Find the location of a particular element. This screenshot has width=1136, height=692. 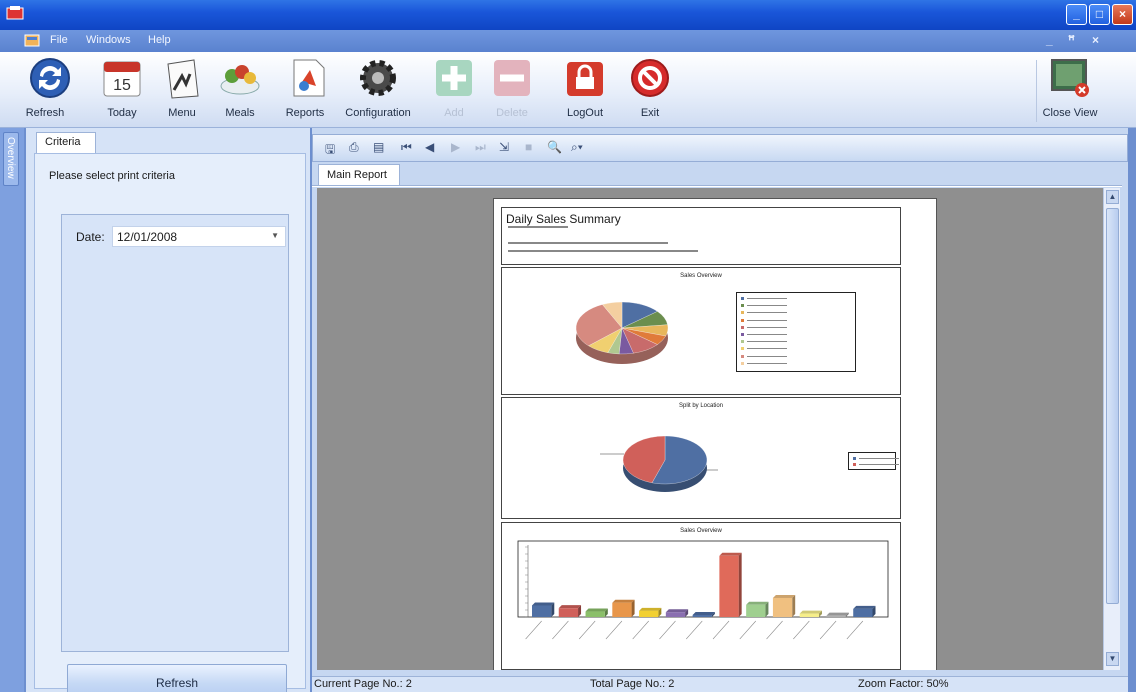

location-pie-chart is located at coordinates (659, 463).